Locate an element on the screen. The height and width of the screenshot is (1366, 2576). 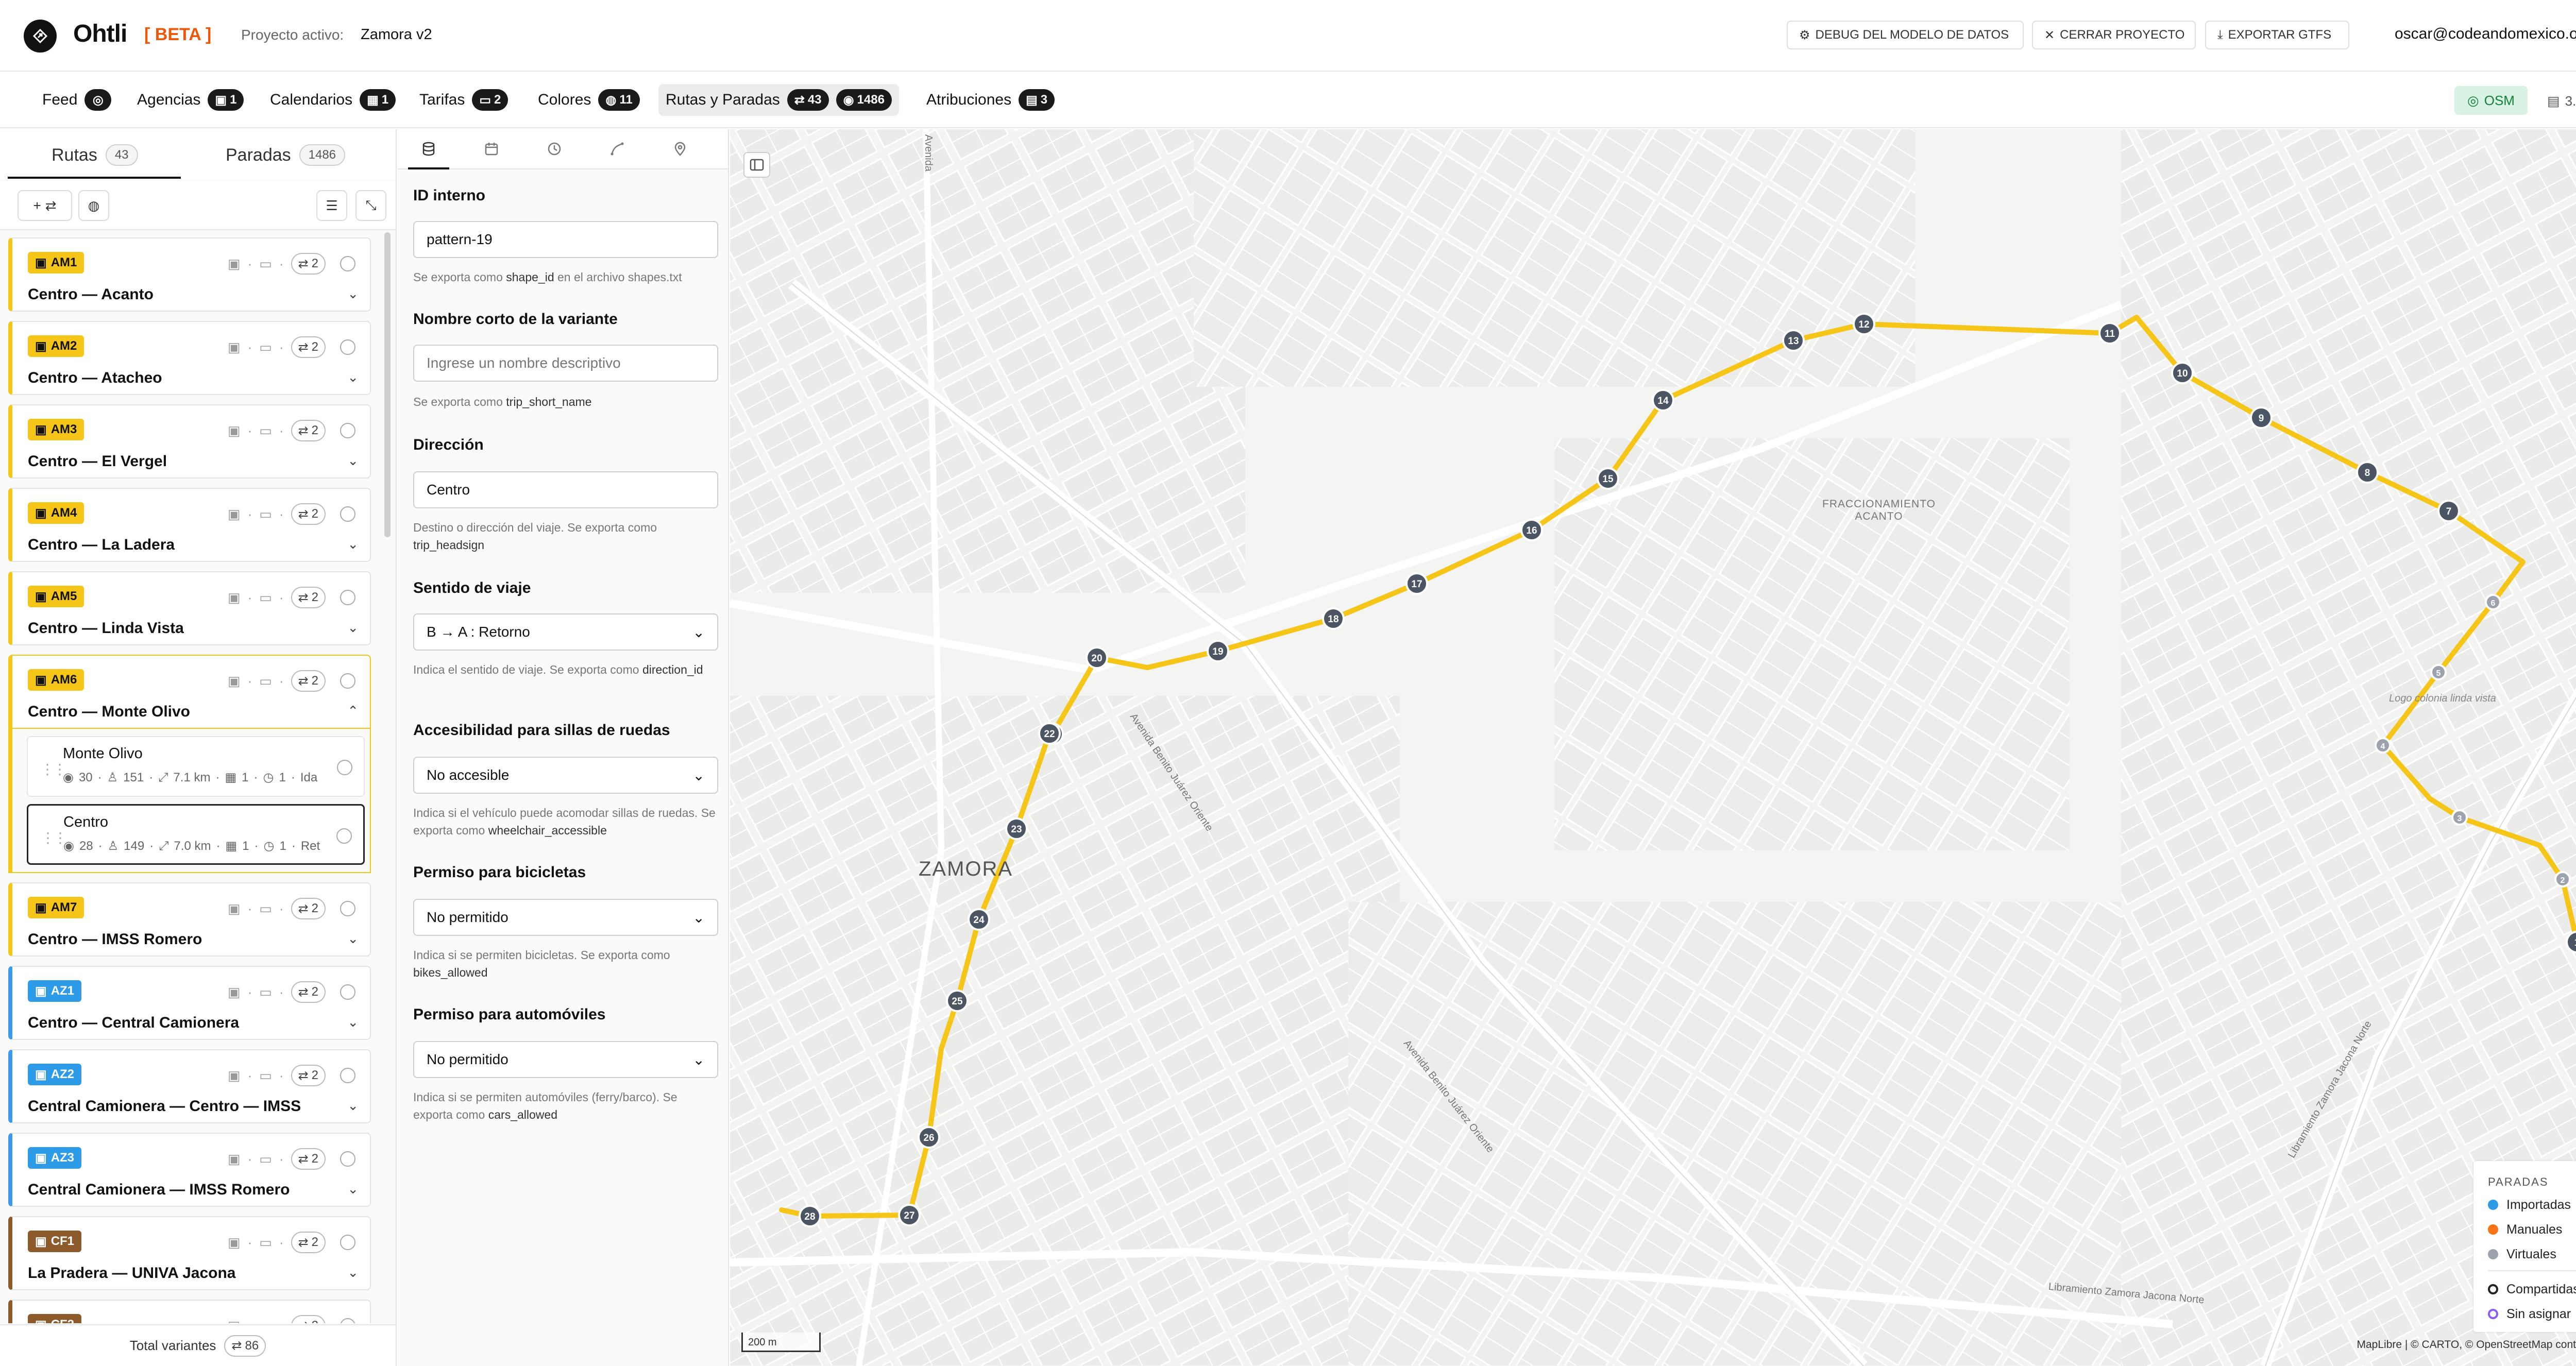
travel-sense-select: B → A : Retorno ⌄ is located at coordinates (565, 632).